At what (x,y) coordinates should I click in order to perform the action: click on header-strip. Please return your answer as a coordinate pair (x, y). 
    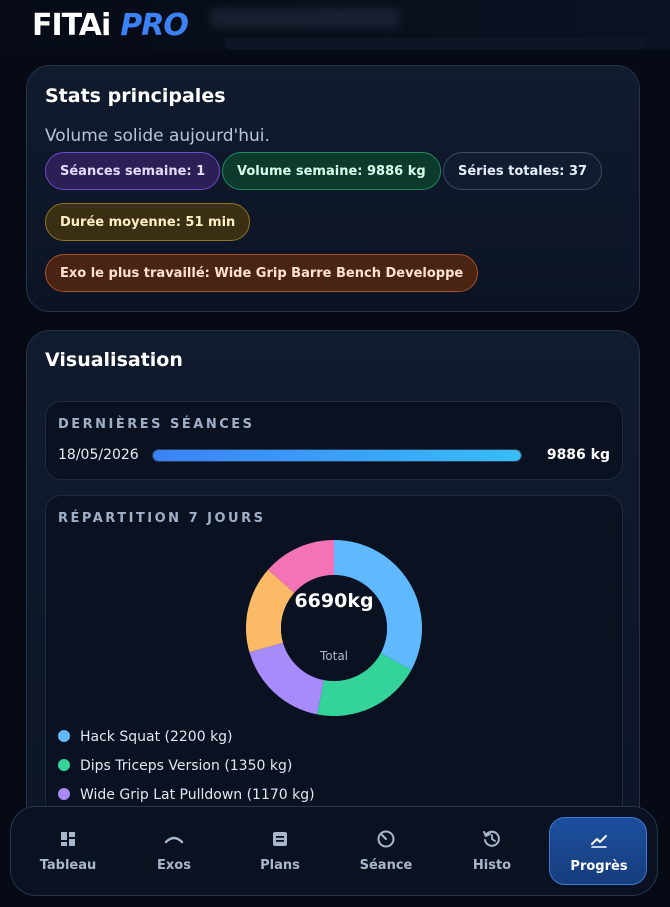
    Looking at the image, I should click on (435, 44).